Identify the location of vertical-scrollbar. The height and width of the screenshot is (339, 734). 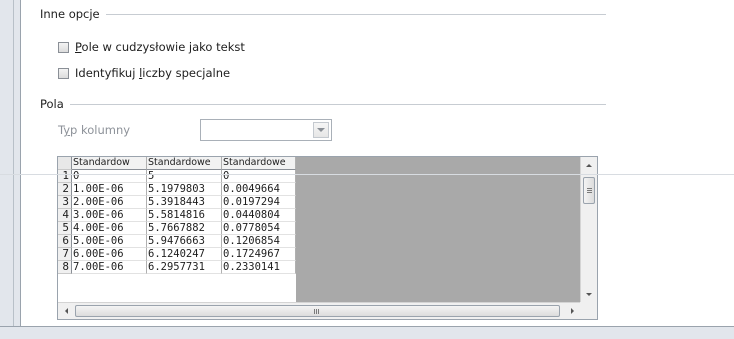
(588, 229).